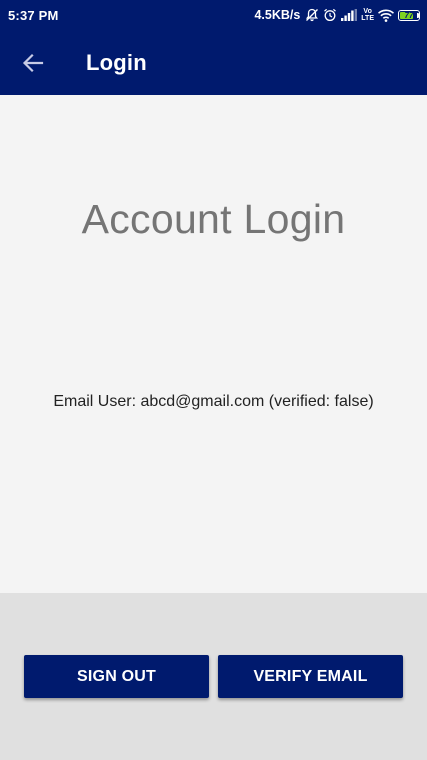  I want to click on battery-level: 77, so click(409, 15).